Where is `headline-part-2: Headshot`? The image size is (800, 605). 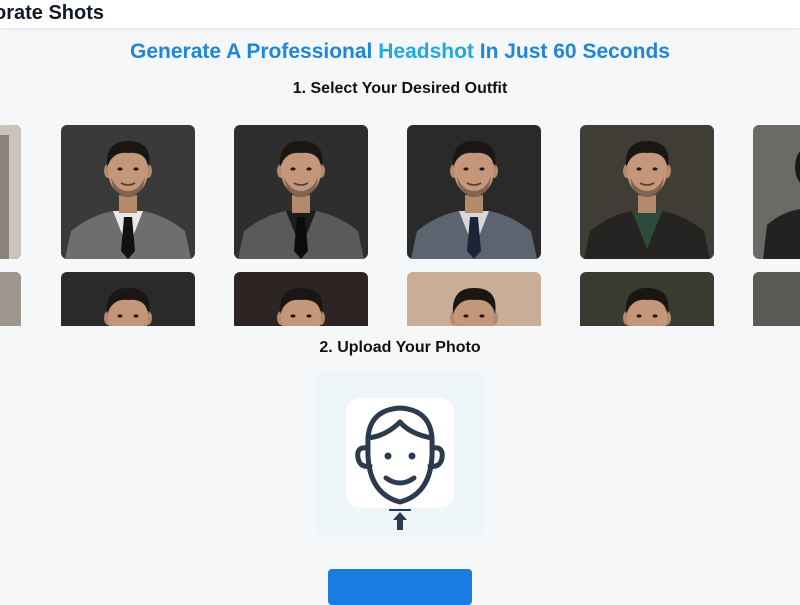
headline-part-2: Headshot is located at coordinates (426, 51).